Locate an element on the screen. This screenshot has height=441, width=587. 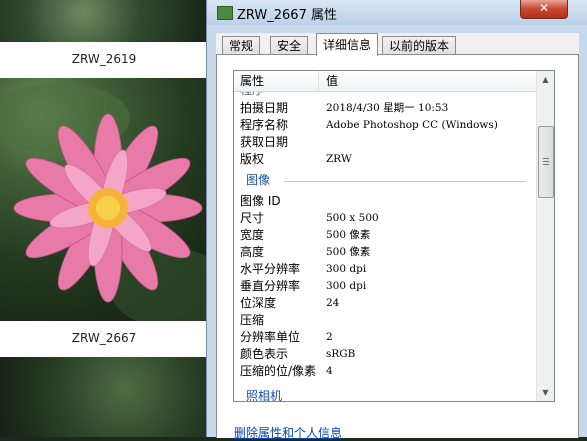
row-value: sRGB is located at coordinates (341, 354).